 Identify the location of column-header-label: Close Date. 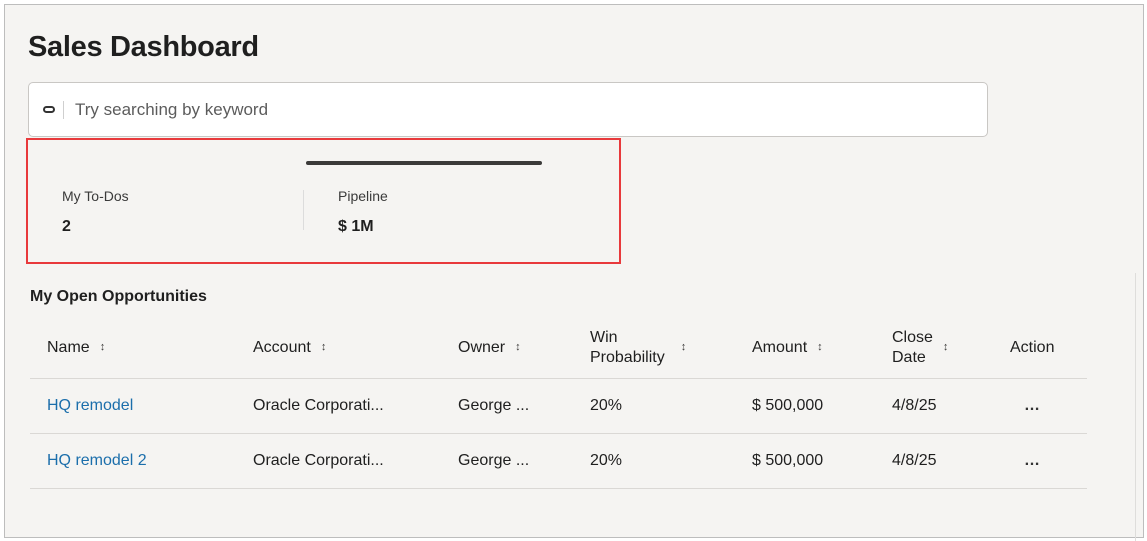
(912, 348).